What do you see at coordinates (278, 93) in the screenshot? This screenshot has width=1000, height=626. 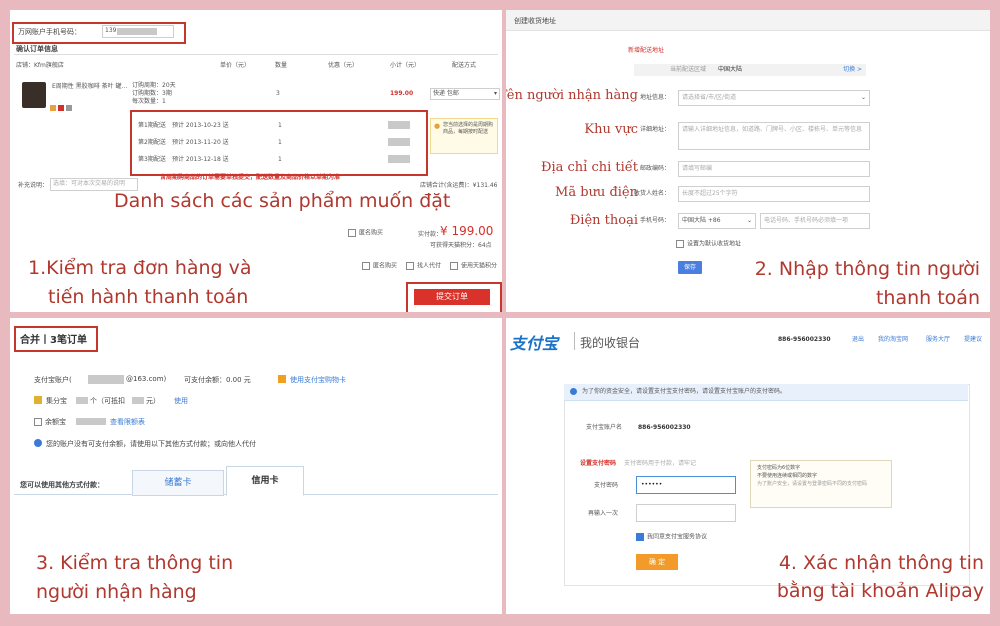 I see `product-qty: 3` at bounding box center [278, 93].